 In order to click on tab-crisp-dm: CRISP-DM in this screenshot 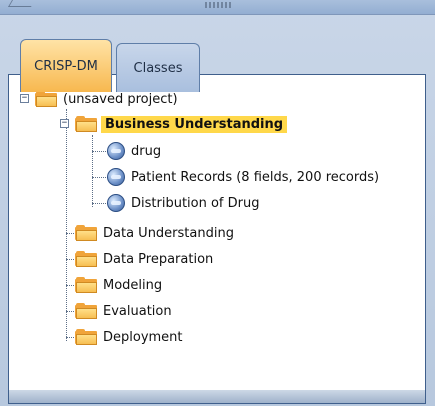, I will do `click(66, 65)`.